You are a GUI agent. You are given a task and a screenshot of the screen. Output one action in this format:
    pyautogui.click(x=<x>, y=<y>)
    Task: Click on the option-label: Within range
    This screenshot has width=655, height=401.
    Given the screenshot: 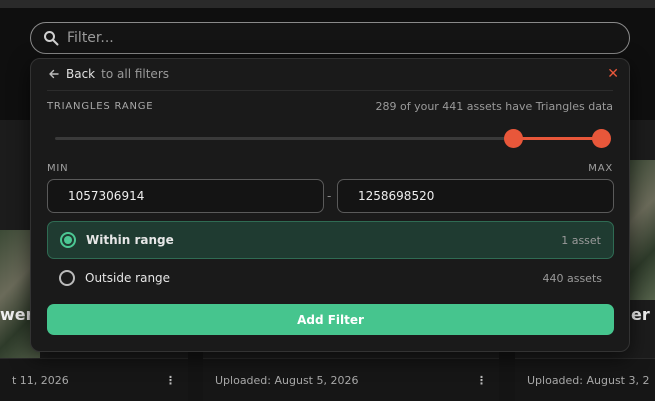 What is the action you would take?
    pyautogui.click(x=130, y=240)
    